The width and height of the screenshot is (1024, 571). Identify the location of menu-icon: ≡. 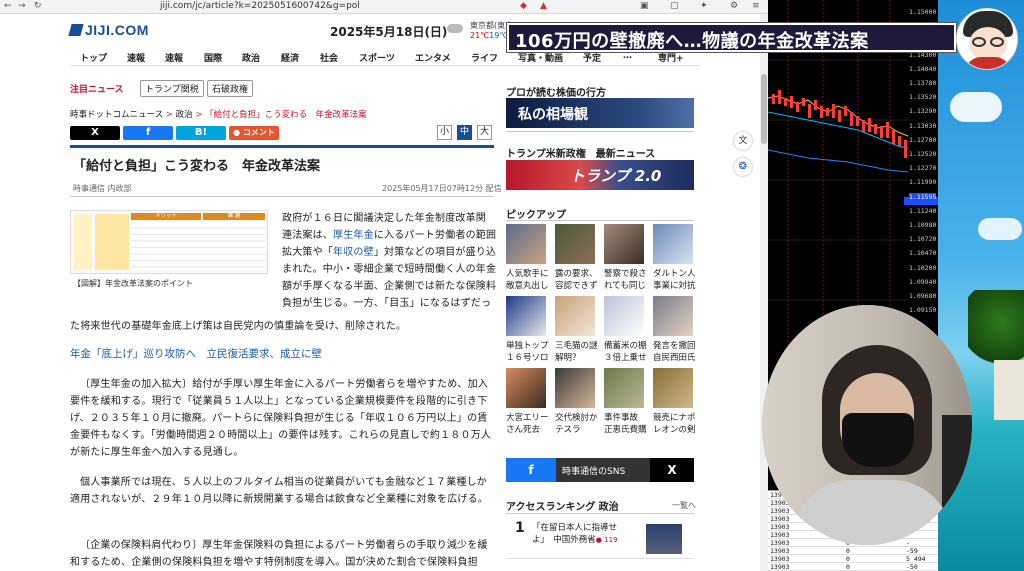
(756, 6).